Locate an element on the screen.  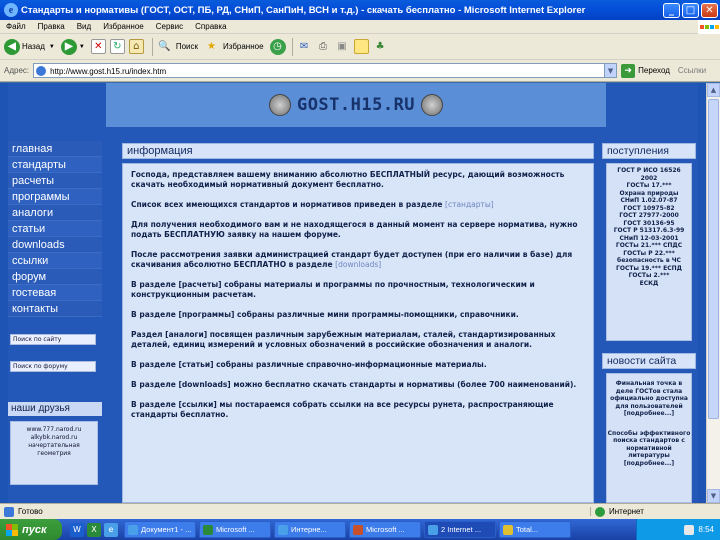
star-icon: ★ is located at coordinates (211, 46).